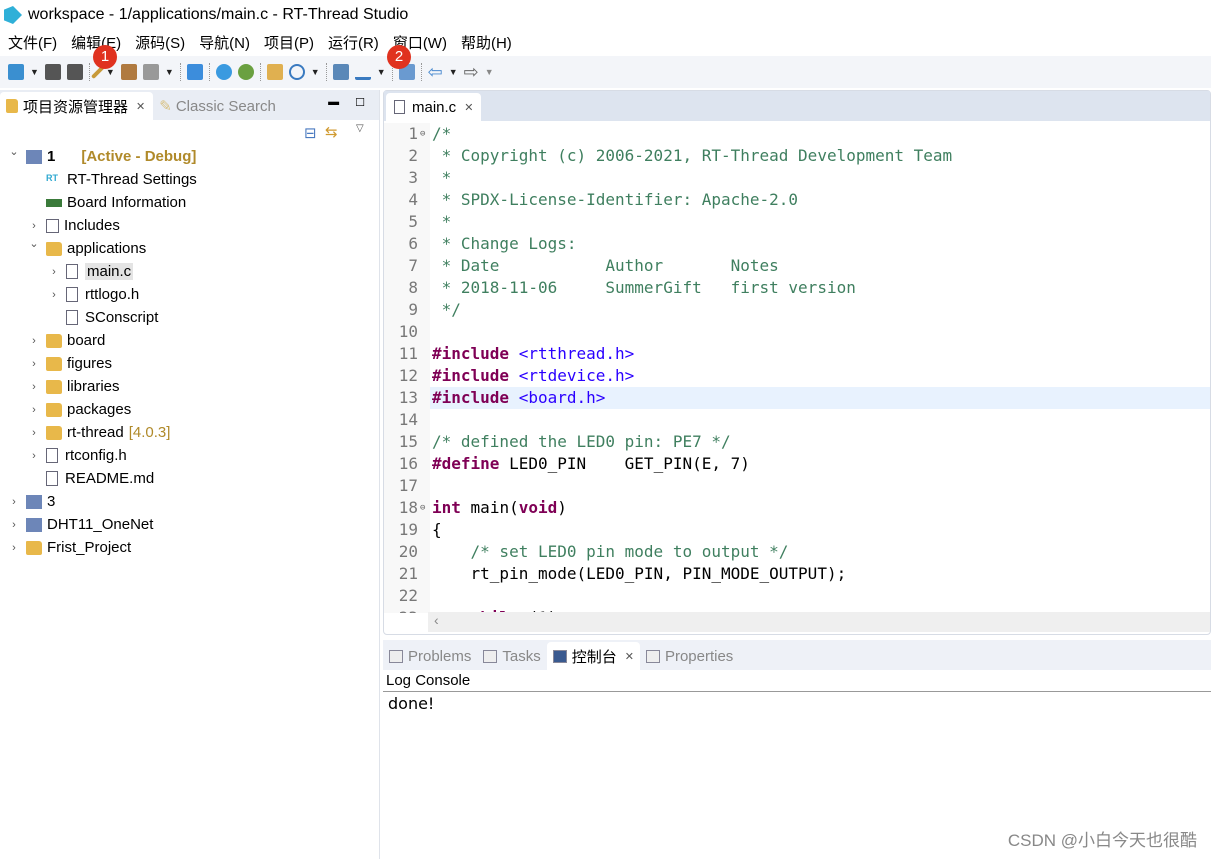 Image resolution: width=1211 pixels, height=859 pixels. Describe the element at coordinates (52, 72) in the screenshot. I see `save-icon` at that location.